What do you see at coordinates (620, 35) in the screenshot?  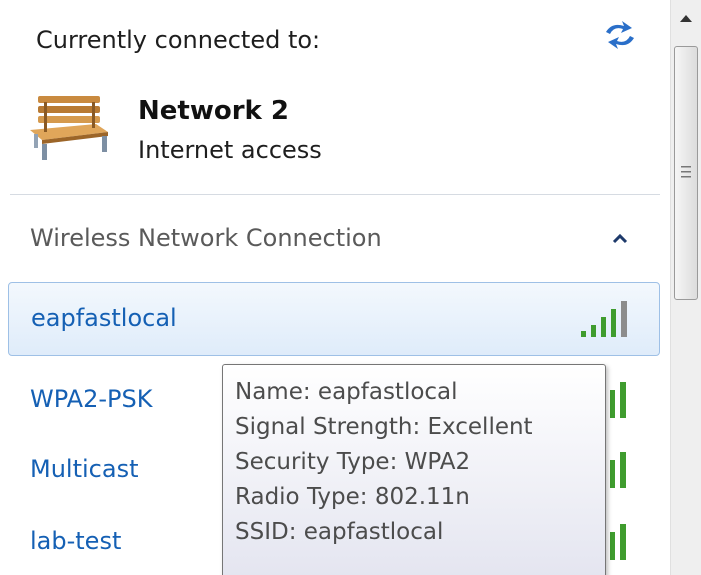 I see `refresh-icon` at bounding box center [620, 35].